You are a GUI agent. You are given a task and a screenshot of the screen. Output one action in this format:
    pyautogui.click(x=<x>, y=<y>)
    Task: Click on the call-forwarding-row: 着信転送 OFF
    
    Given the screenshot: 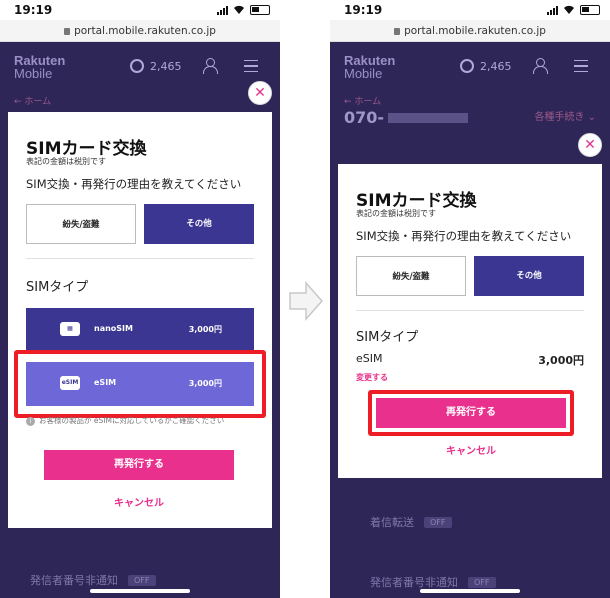 What is the action you would take?
    pyautogui.click(x=411, y=522)
    